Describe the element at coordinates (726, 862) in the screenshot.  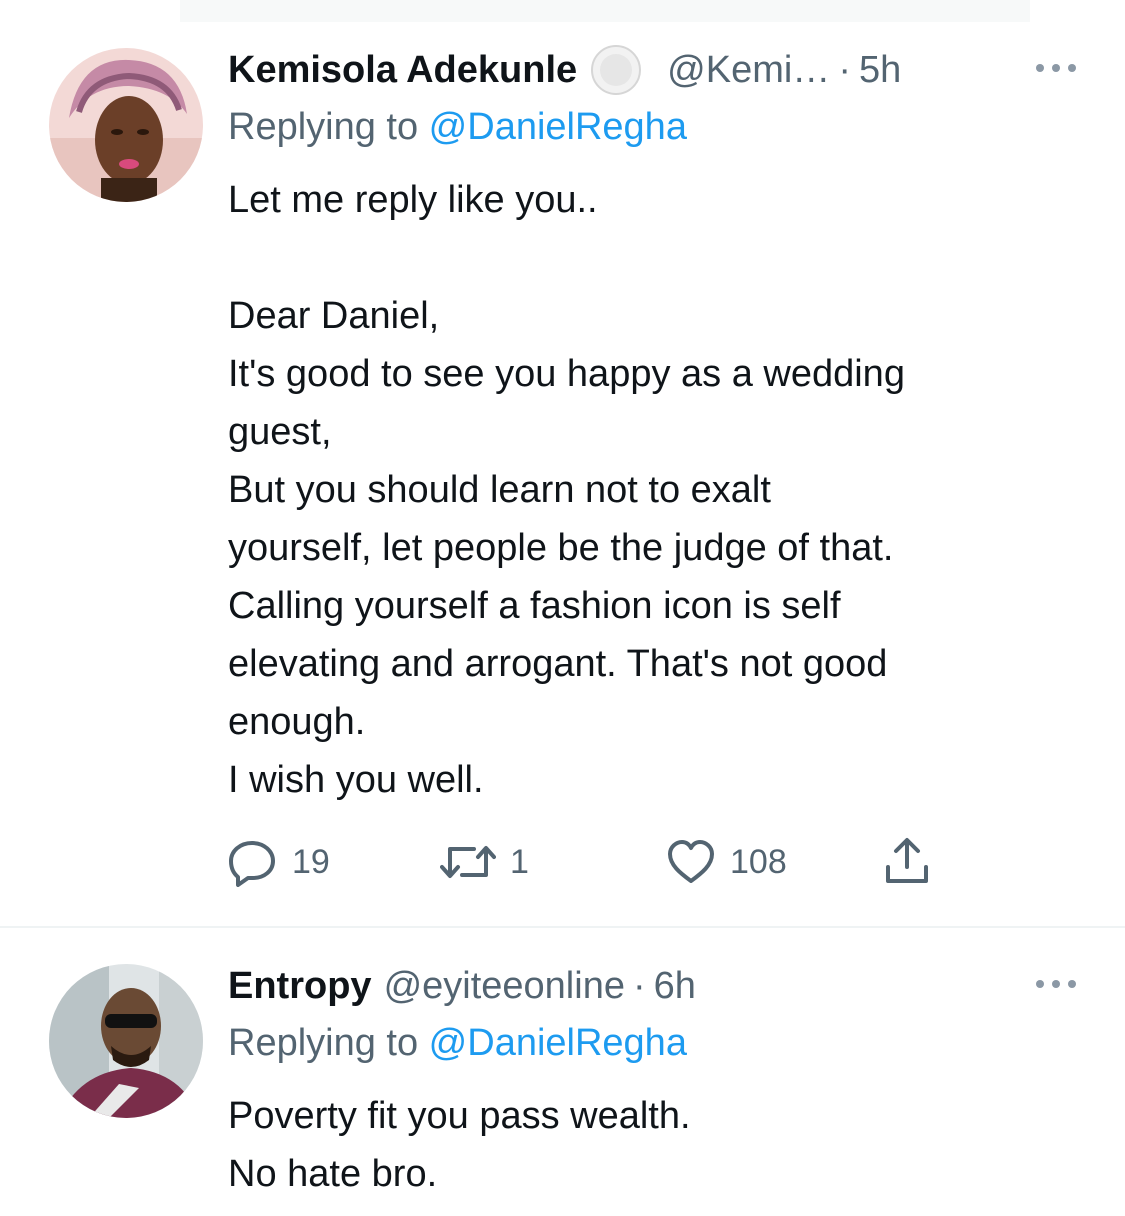
I see `like-button: 108` at that location.